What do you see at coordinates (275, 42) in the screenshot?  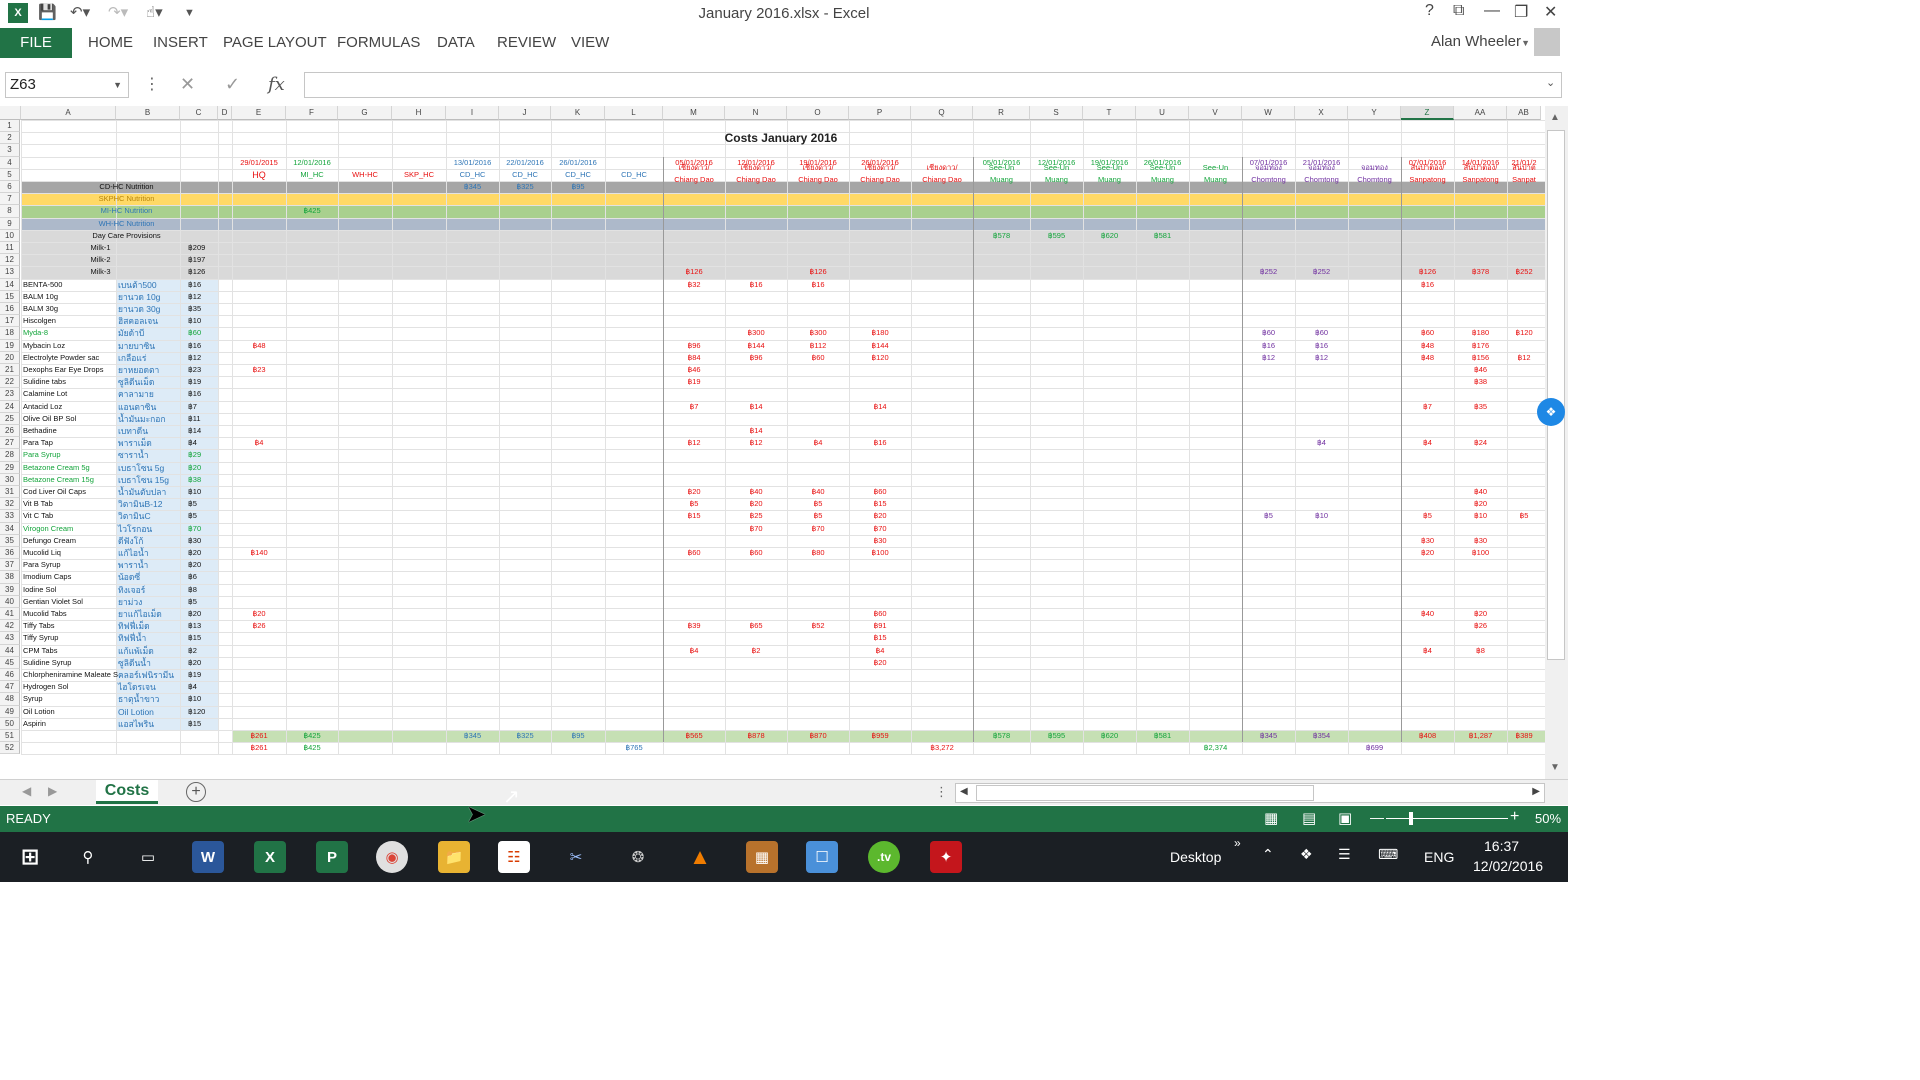 I see `tab-page-layout: PAGE LAYOUT` at bounding box center [275, 42].